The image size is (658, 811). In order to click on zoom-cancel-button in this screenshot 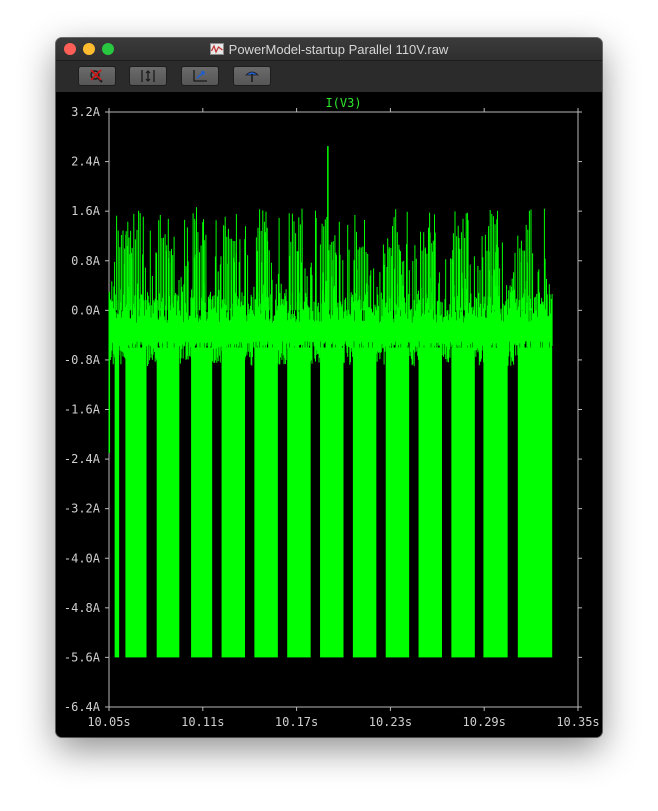, I will do `click(97, 76)`.